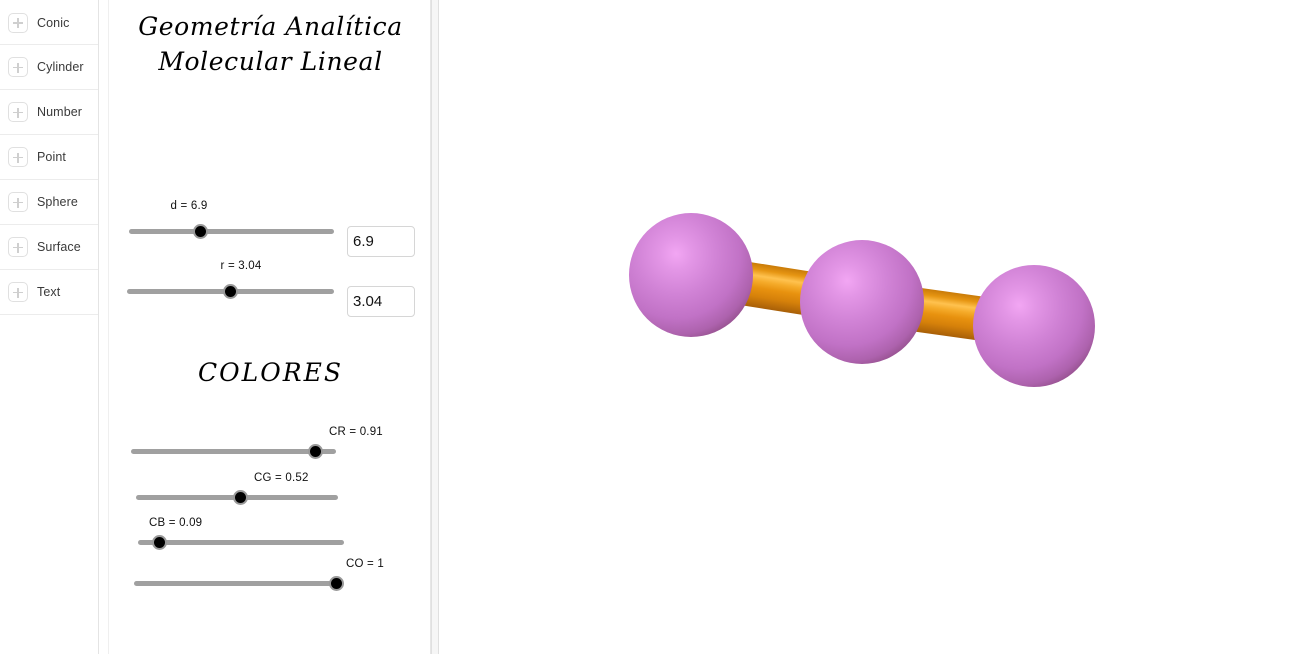  I want to click on sidebar-item-text: Text, so click(49, 292).